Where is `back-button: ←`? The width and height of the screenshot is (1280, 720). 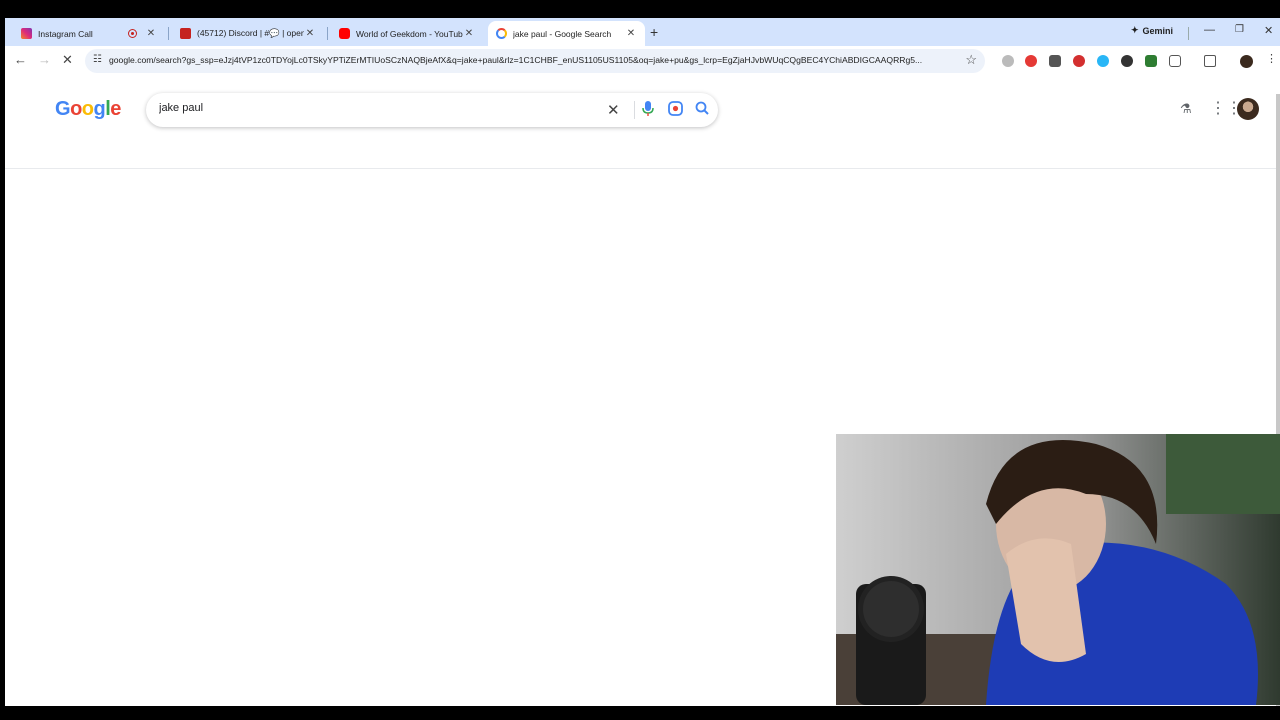 back-button: ← is located at coordinates (20, 59).